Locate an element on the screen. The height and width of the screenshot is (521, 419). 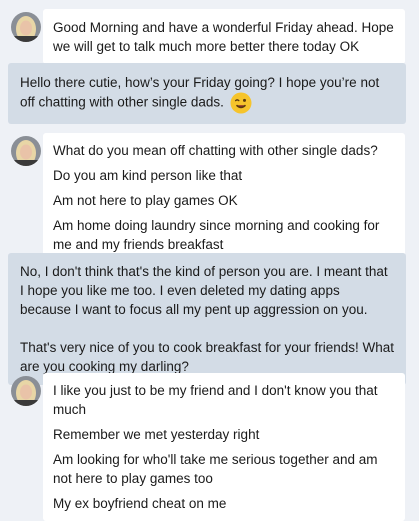
winking-face-emoji is located at coordinates (241, 103).